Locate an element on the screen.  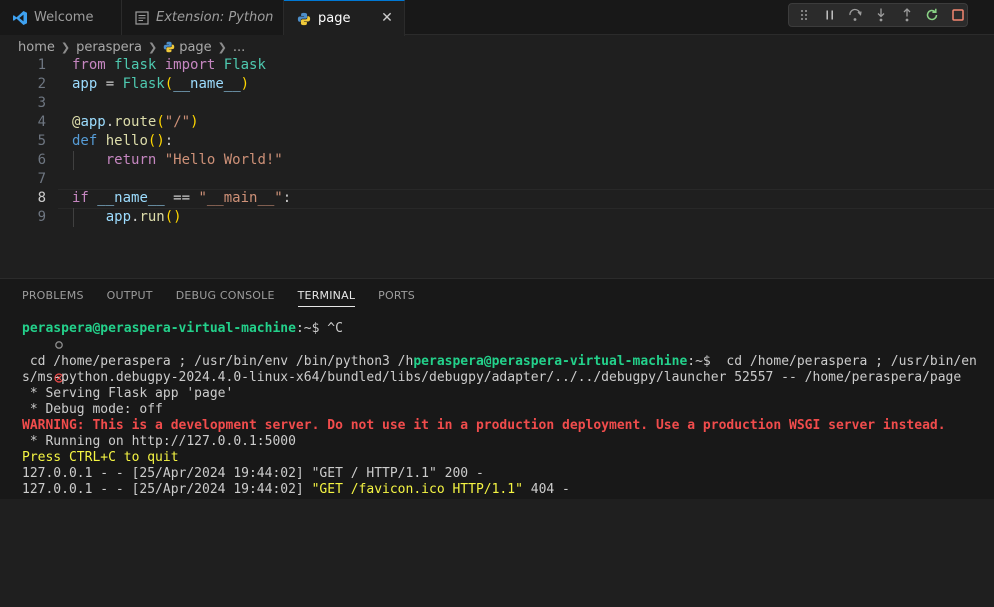
line-number: 3 is located at coordinates (41, 103).